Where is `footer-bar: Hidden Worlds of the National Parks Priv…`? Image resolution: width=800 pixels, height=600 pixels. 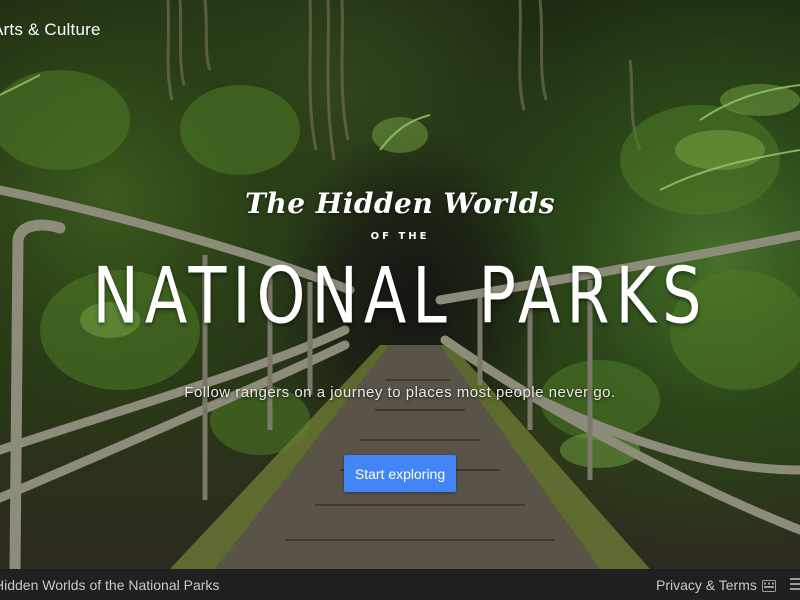
footer-bar: Hidden Worlds of the National Parks Priv… is located at coordinates (400, 584).